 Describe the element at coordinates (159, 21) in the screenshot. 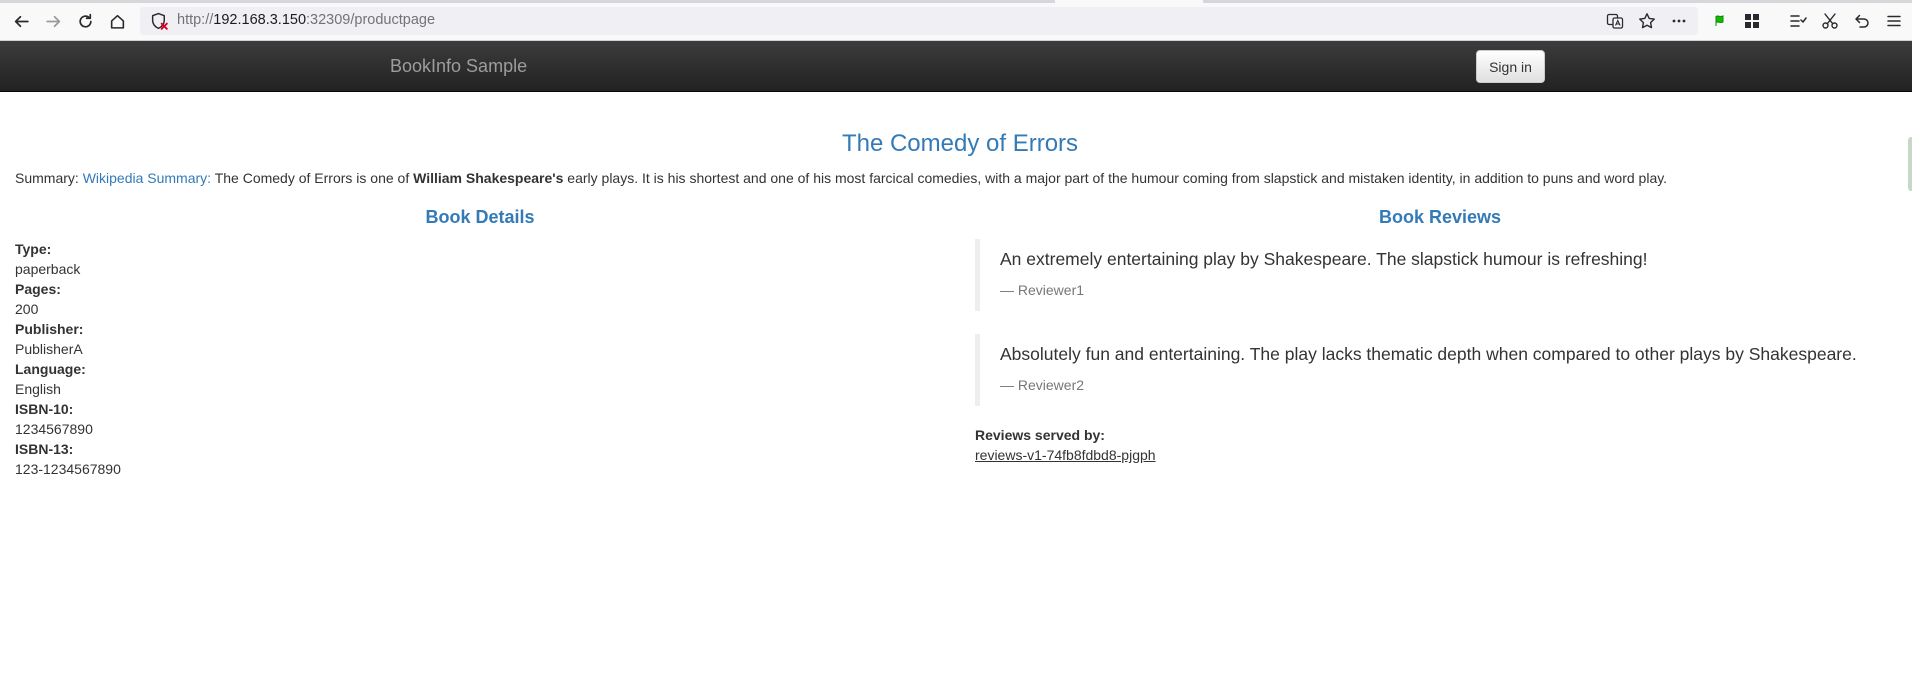

I see `shield-blocked-icon` at that location.